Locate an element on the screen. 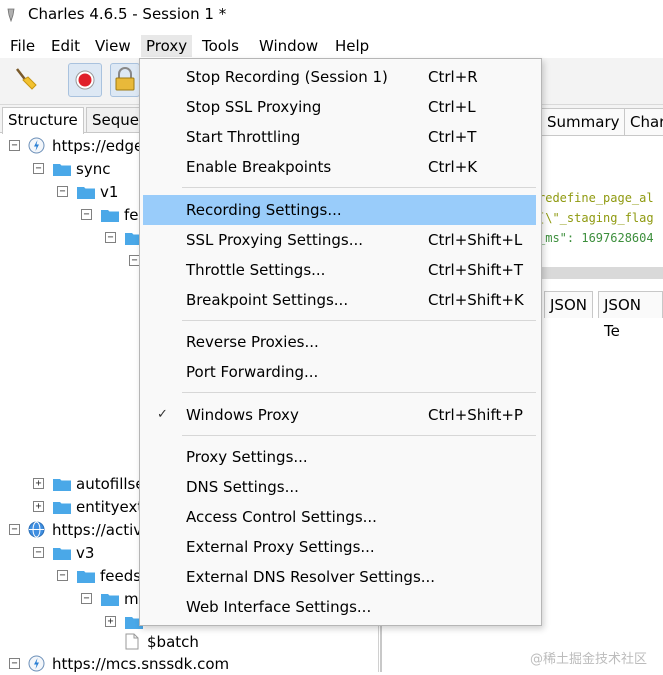 The height and width of the screenshot is (675, 663). tree-label: sync is located at coordinates (93, 169).